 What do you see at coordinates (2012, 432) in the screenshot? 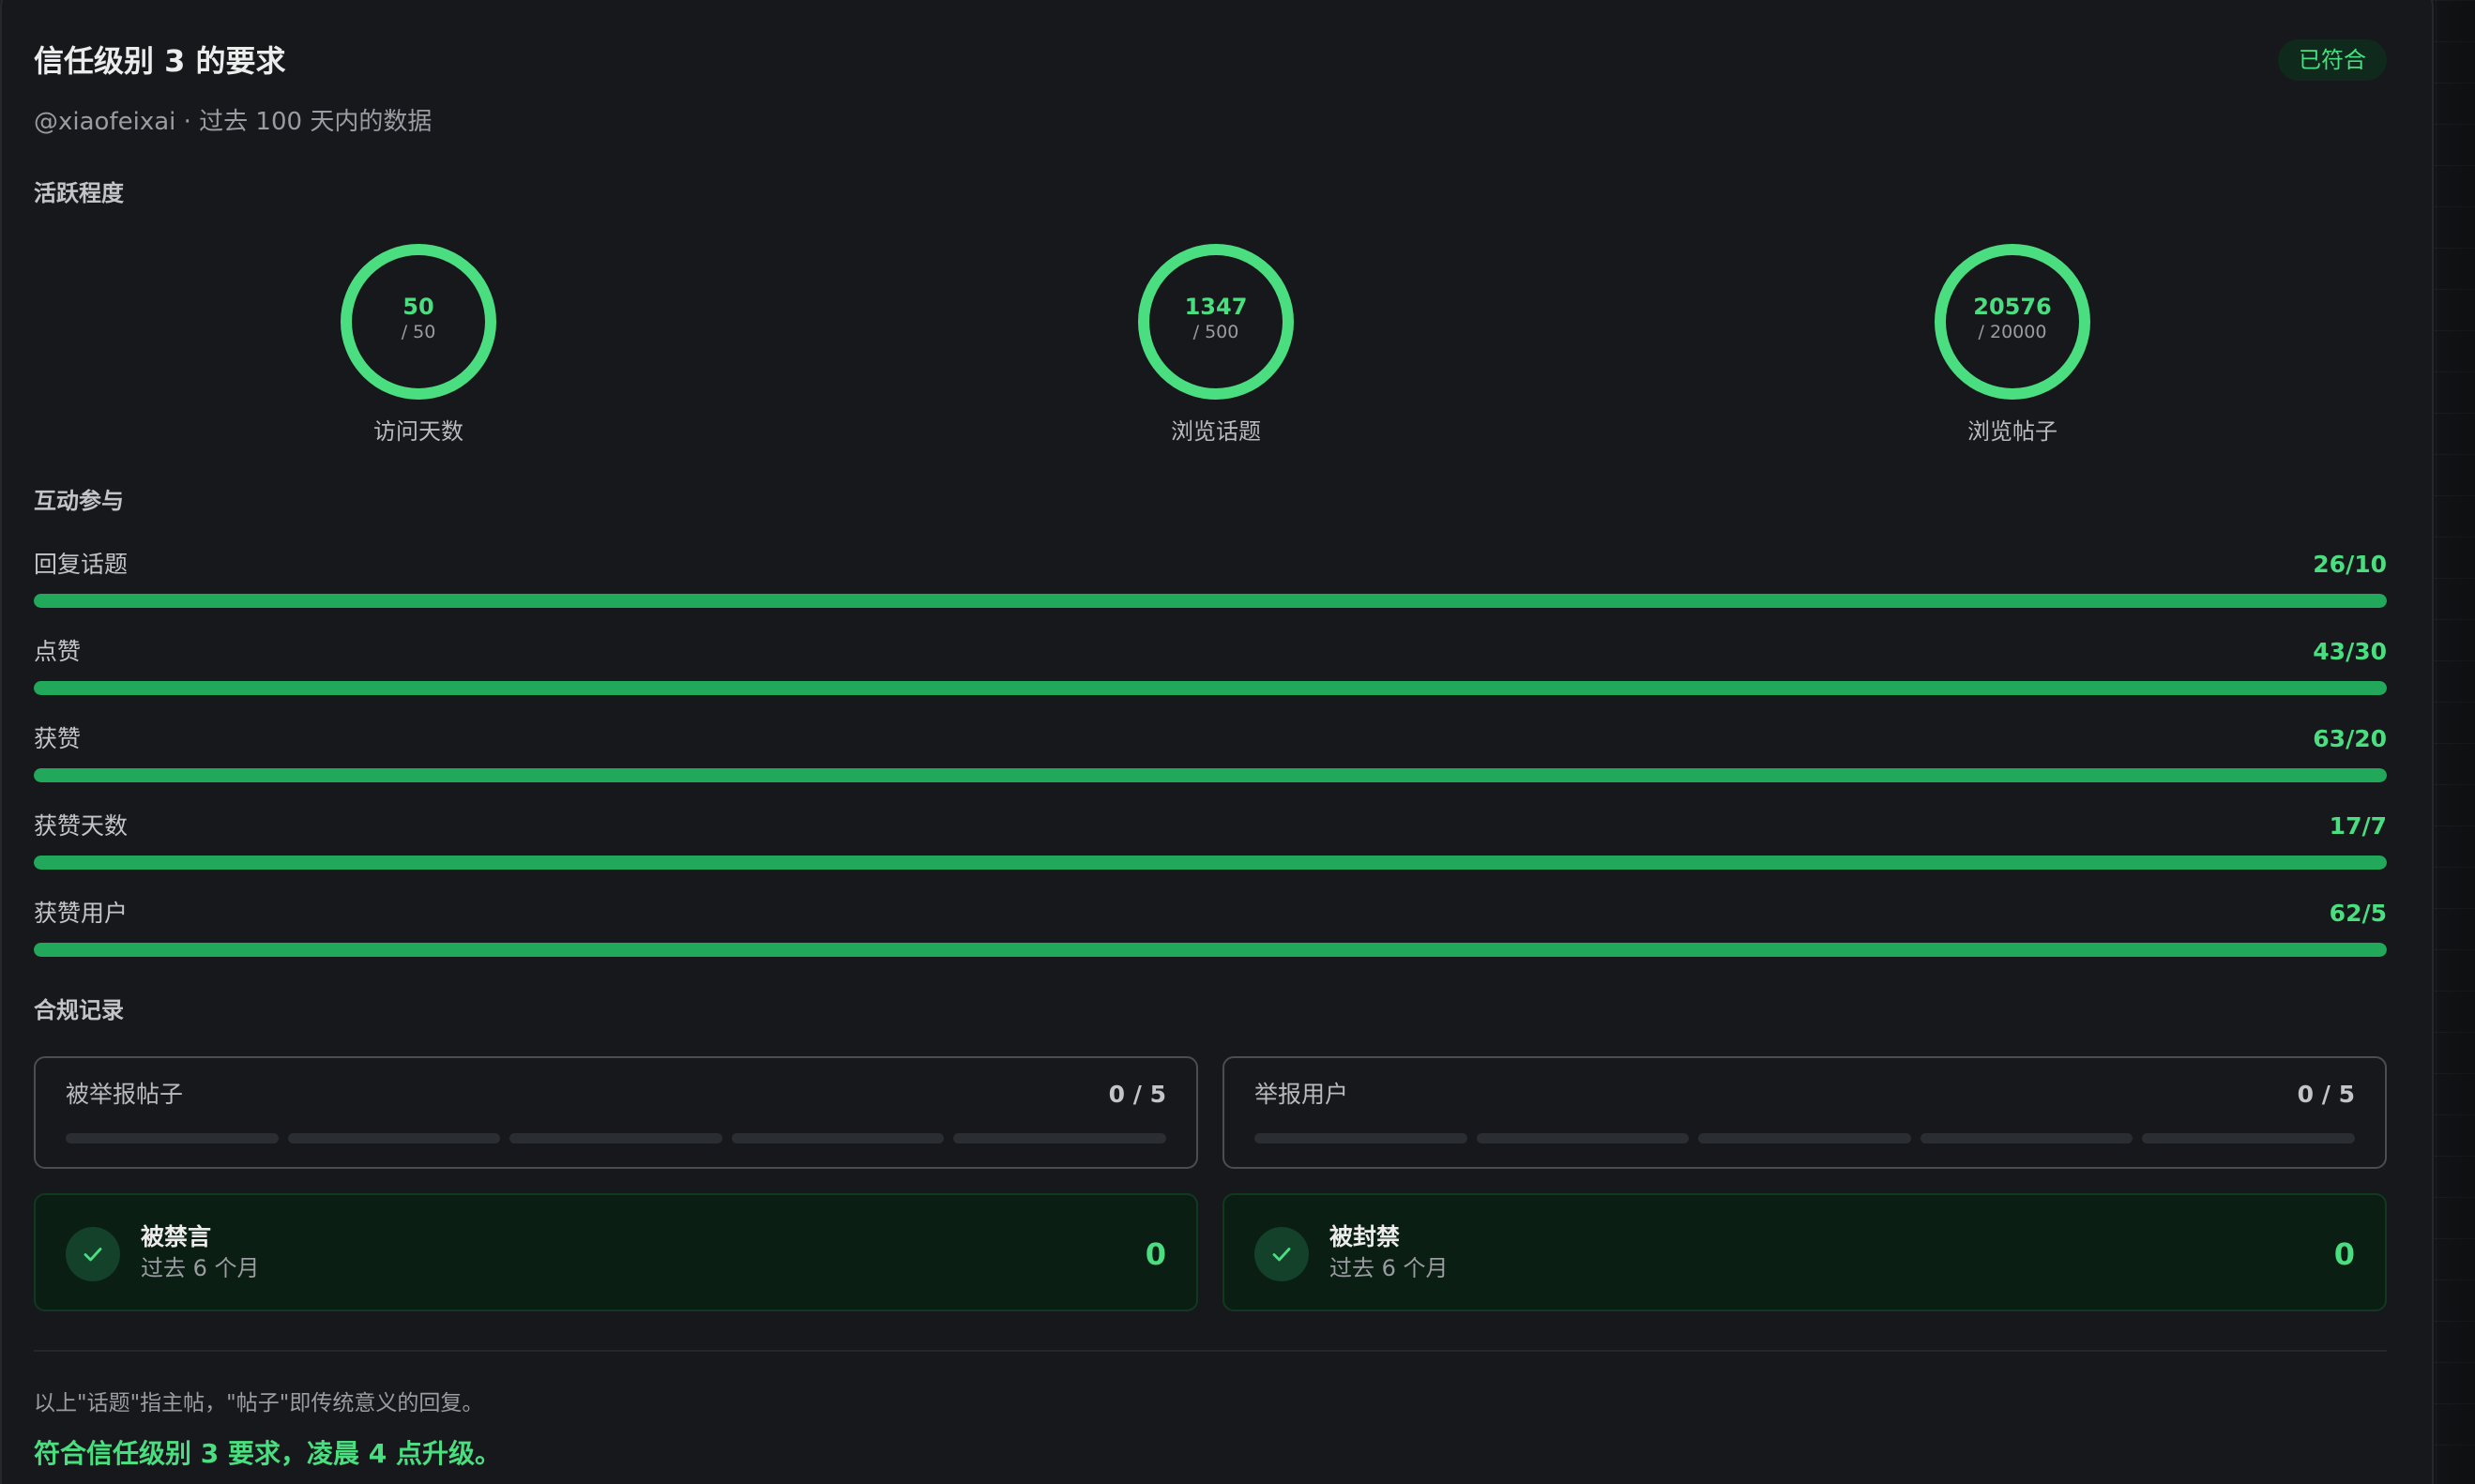
I see `ring-label: 浏览帖子` at bounding box center [2012, 432].